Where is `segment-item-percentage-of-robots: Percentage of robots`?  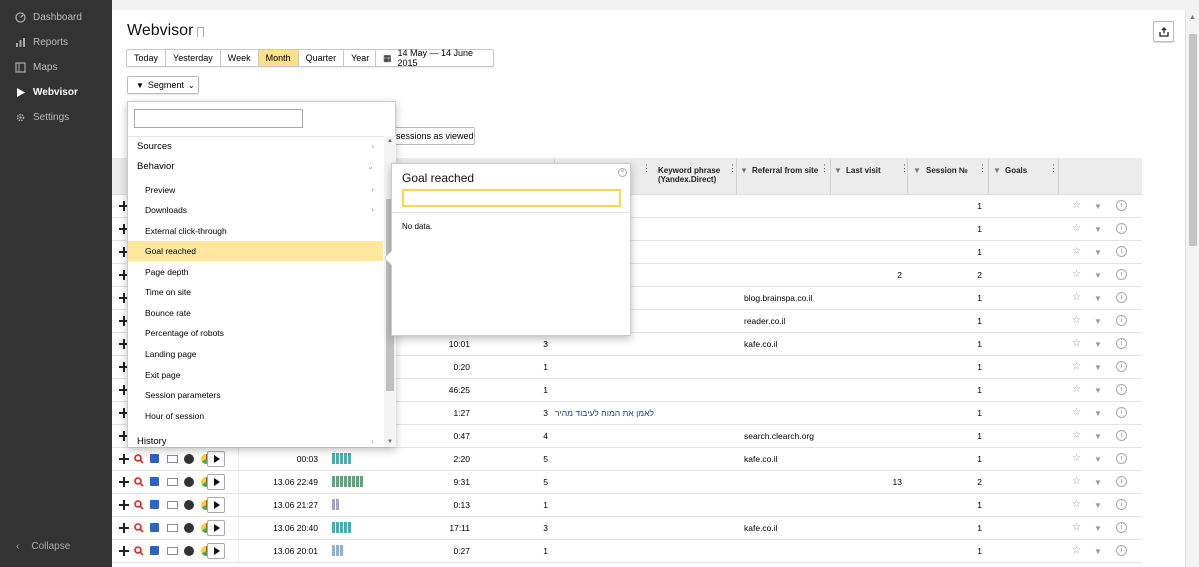
segment-item-percentage-of-robots: Percentage of robots is located at coordinates (255, 333).